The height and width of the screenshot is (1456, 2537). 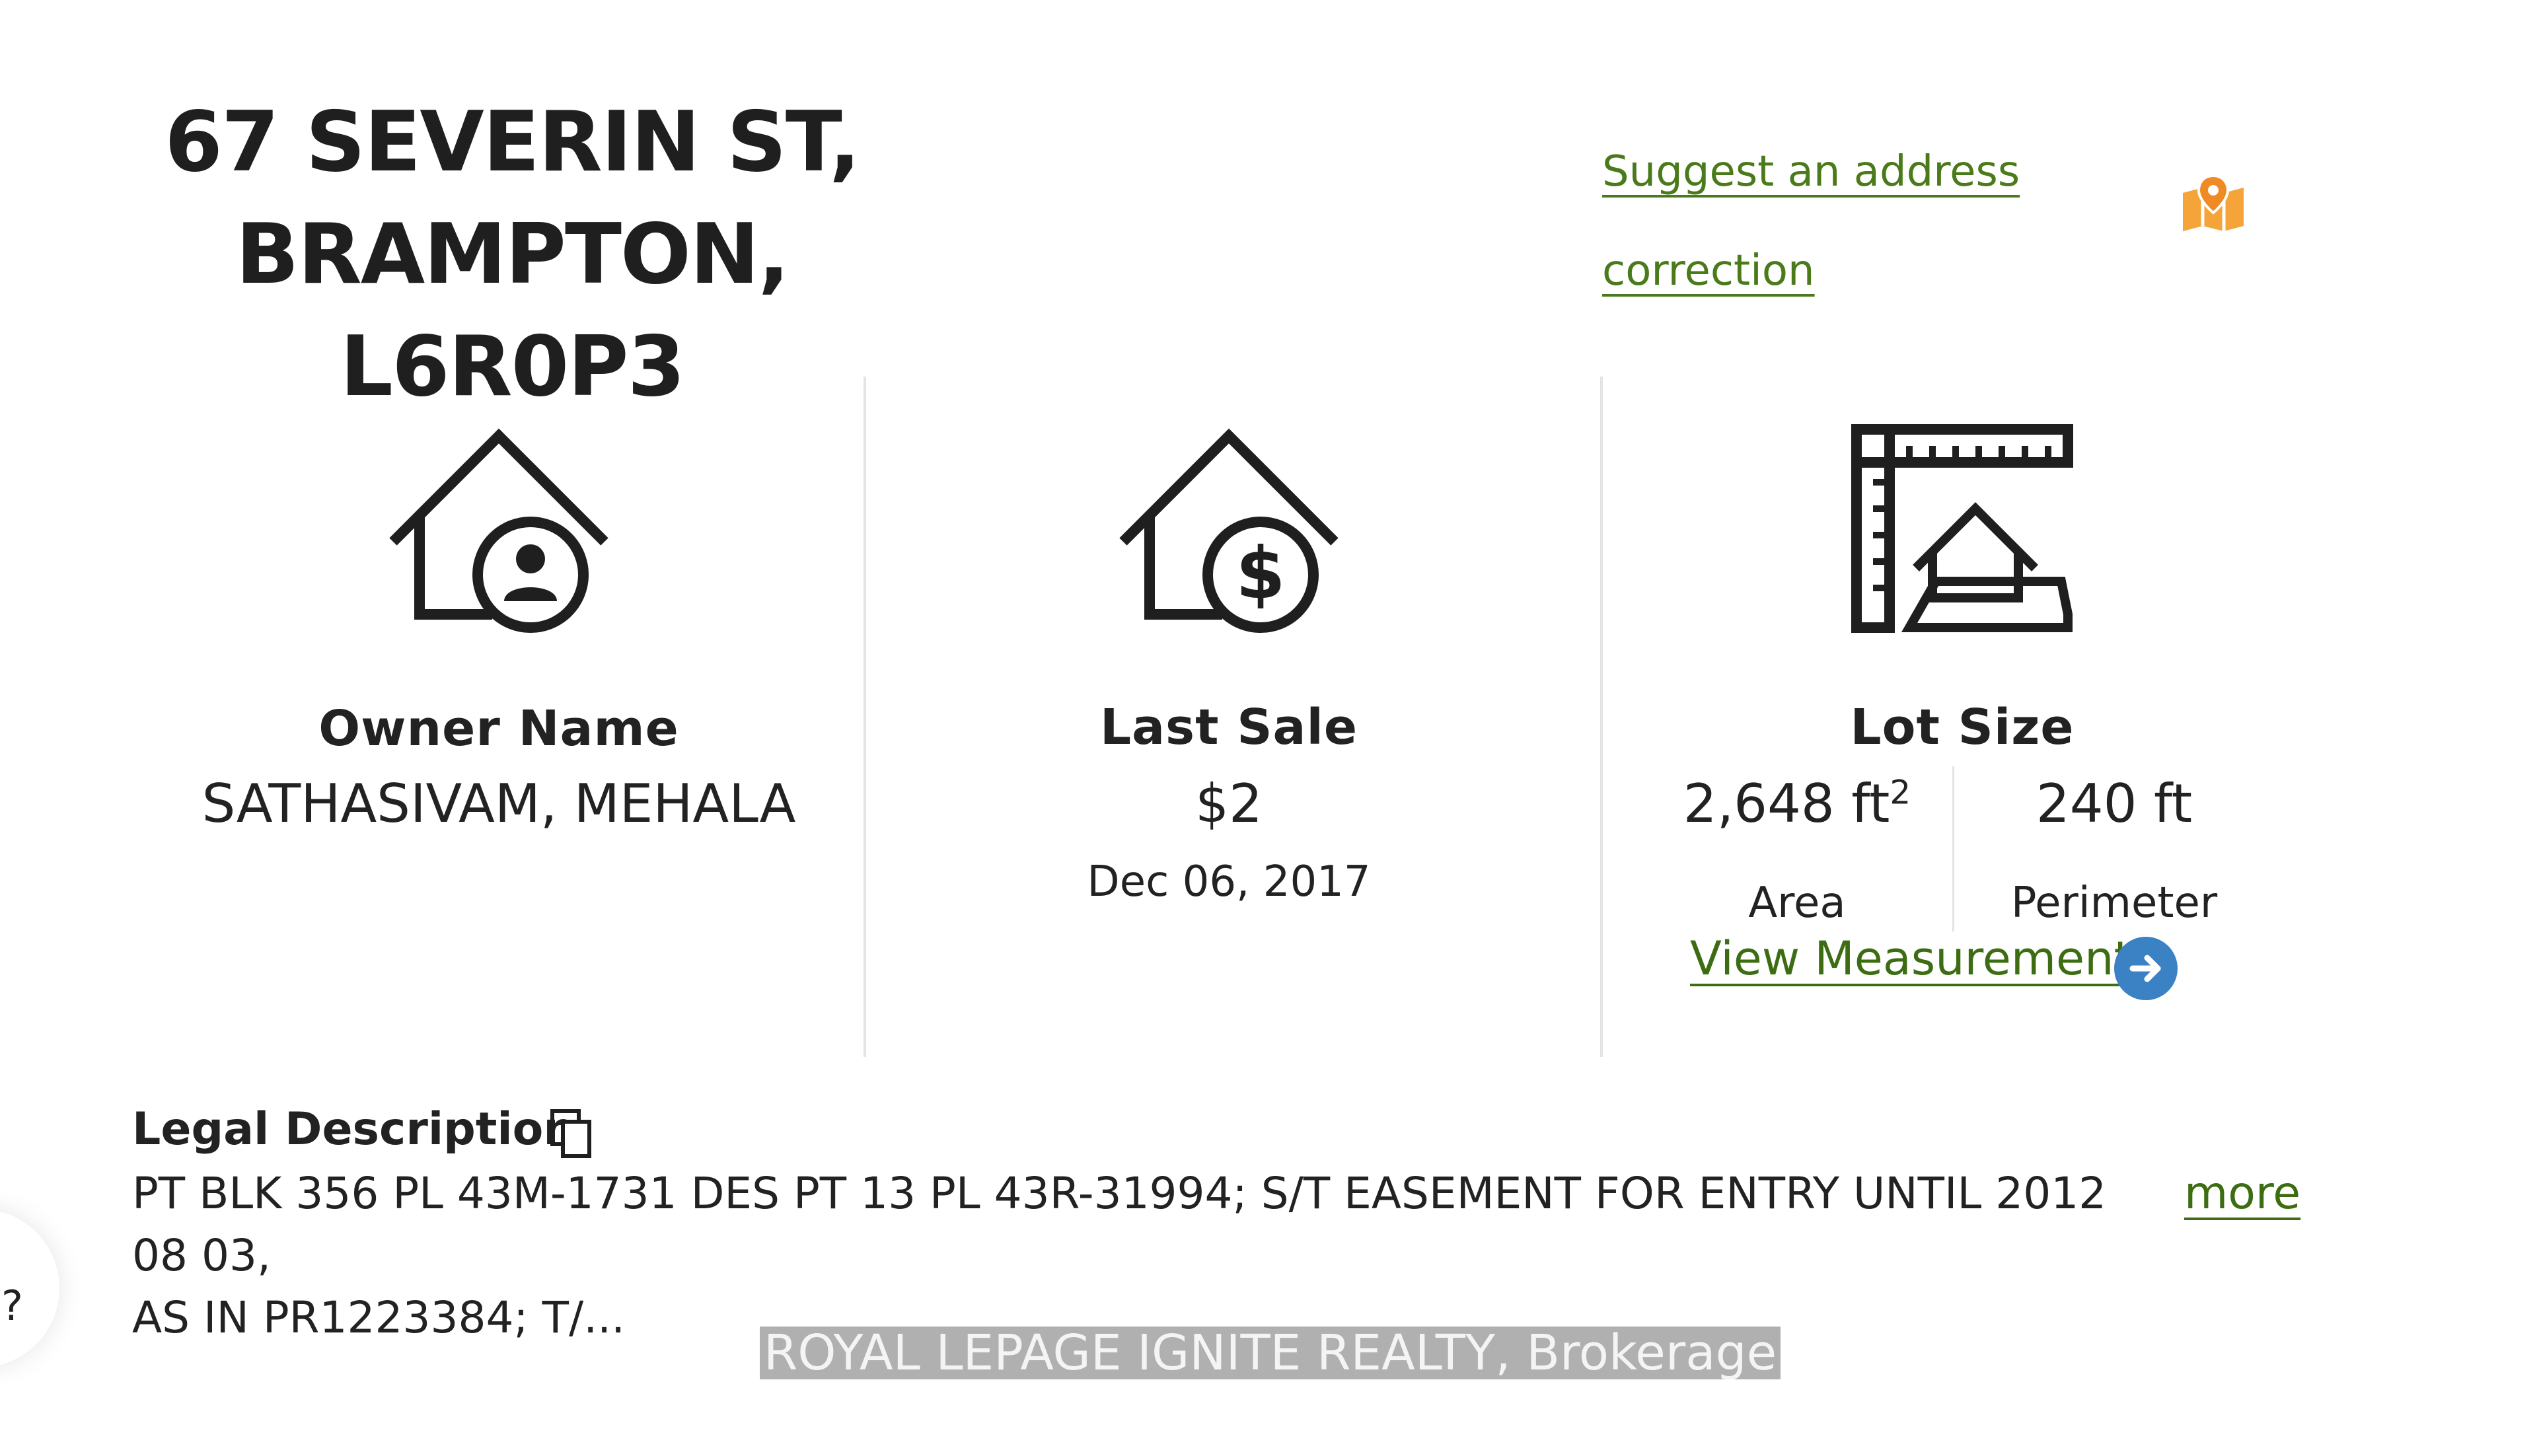 I want to click on legal-description-heading: Legal Description, so click(x=353, y=1129).